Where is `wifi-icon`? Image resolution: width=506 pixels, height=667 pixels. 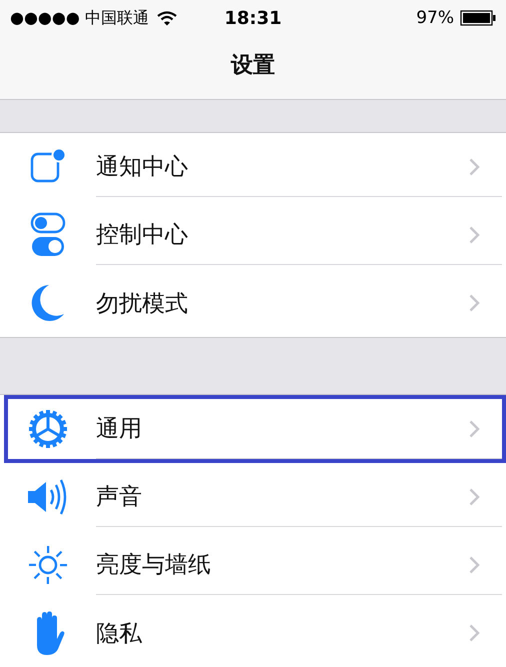
wifi-icon is located at coordinates (166, 18).